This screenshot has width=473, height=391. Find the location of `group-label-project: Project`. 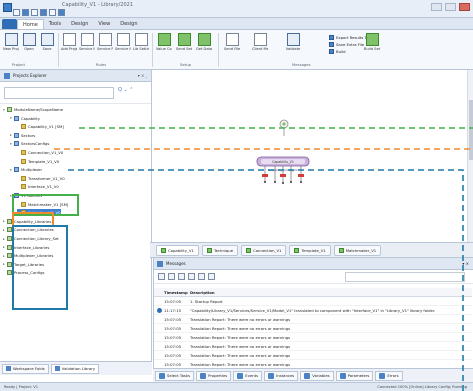

group-label-project: Project is located at coordinates (18, 64).